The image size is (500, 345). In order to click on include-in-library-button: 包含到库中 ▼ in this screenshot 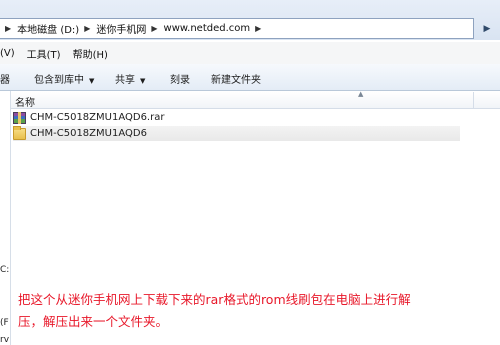, I will do `click(64, 78)`.